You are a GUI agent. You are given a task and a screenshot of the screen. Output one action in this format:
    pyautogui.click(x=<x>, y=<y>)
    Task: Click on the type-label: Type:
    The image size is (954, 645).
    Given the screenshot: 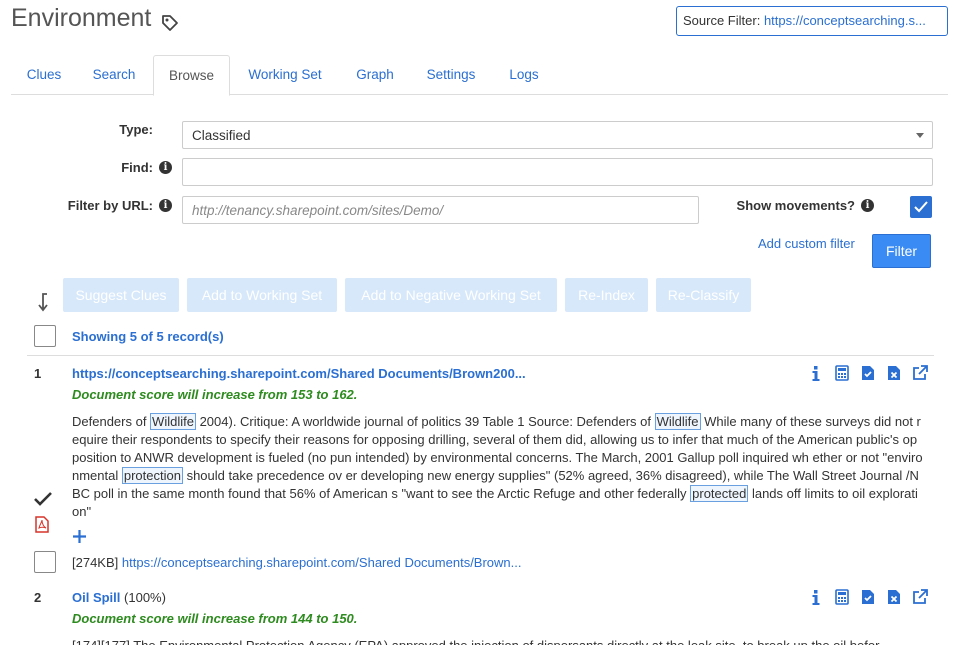 What is the action you would take?
    pyautogui.click(x=136, y=129)
    